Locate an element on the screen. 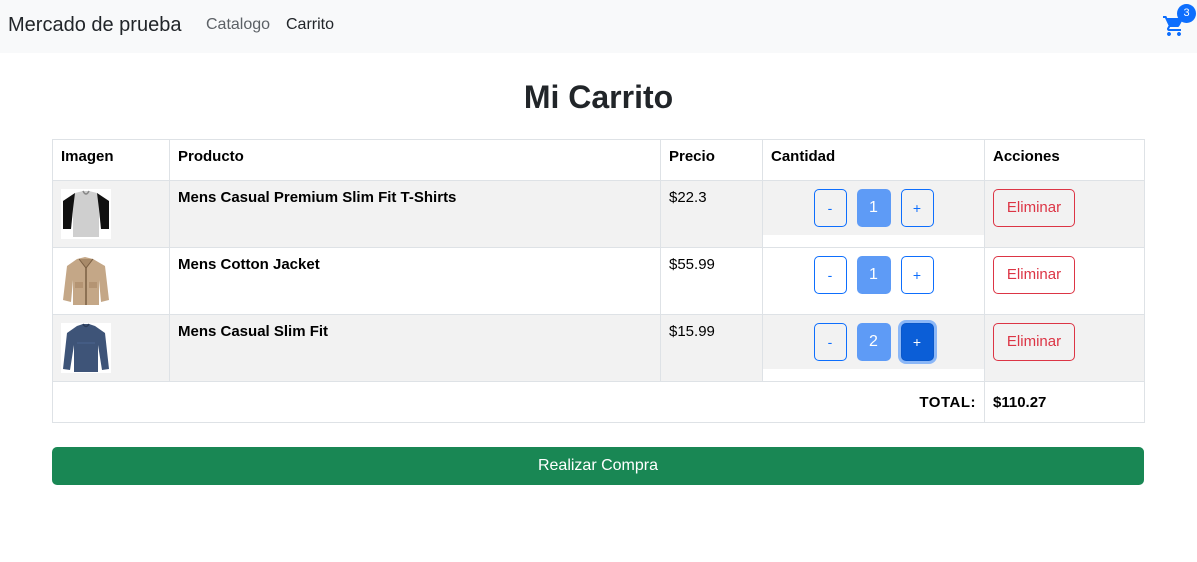 The width and height of the screenshot is (1197, 562). product-name: Mens Casual Premium Slim Fit T-Shirts is located at coordinates (317, 197).